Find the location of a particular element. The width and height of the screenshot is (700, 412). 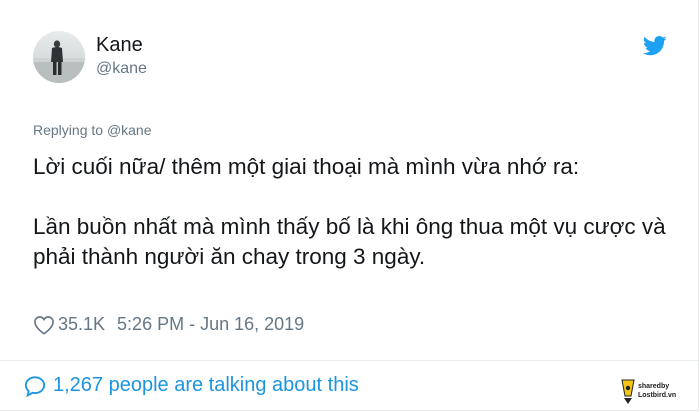

watermark-line-1: sharedby is located at coordinates (653, 386).